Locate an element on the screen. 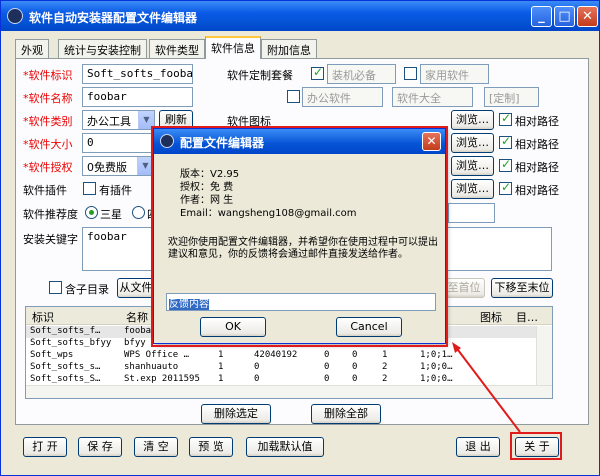 The width and height of the screenshot is (600, 476). arrow-line is located at coordinates (489, 391).